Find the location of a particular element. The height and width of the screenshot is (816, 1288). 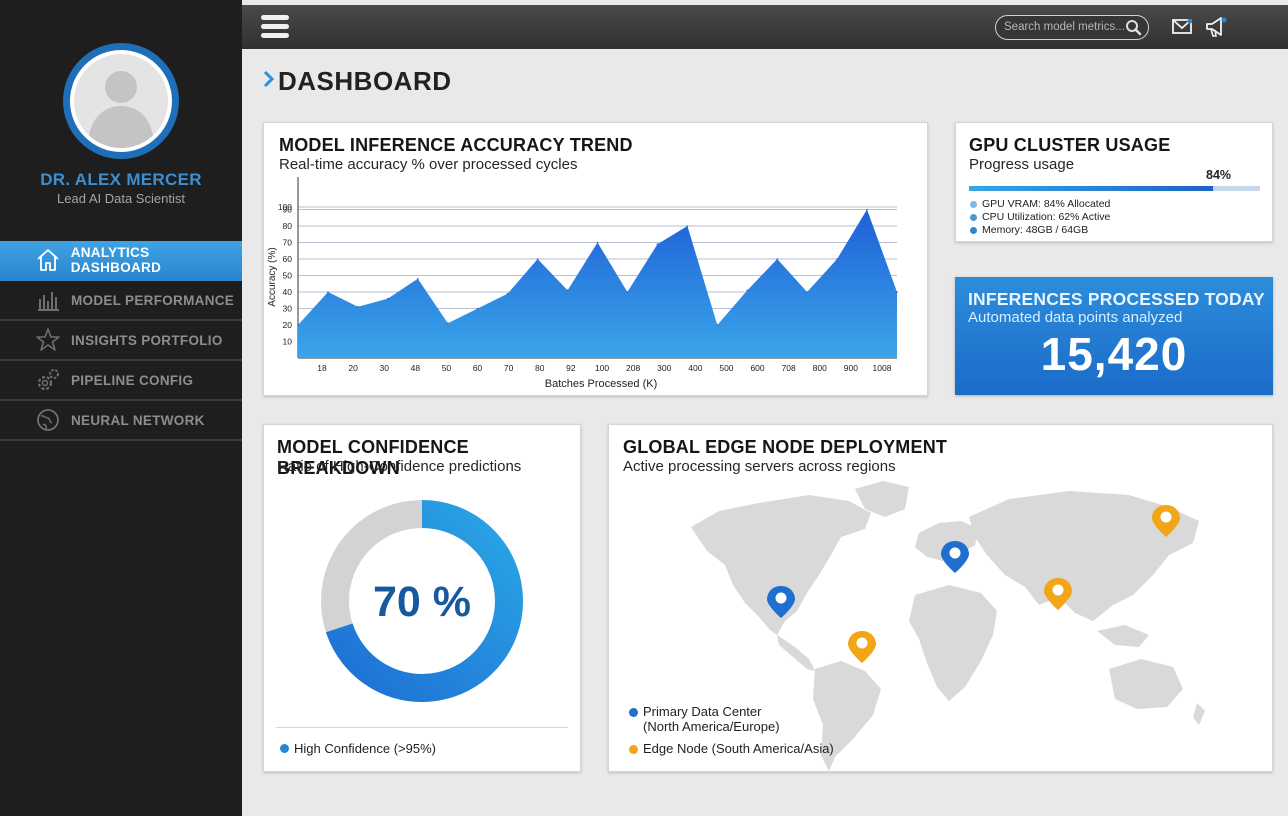

y-tick-label: 100 is located at coordinates (285, 207).